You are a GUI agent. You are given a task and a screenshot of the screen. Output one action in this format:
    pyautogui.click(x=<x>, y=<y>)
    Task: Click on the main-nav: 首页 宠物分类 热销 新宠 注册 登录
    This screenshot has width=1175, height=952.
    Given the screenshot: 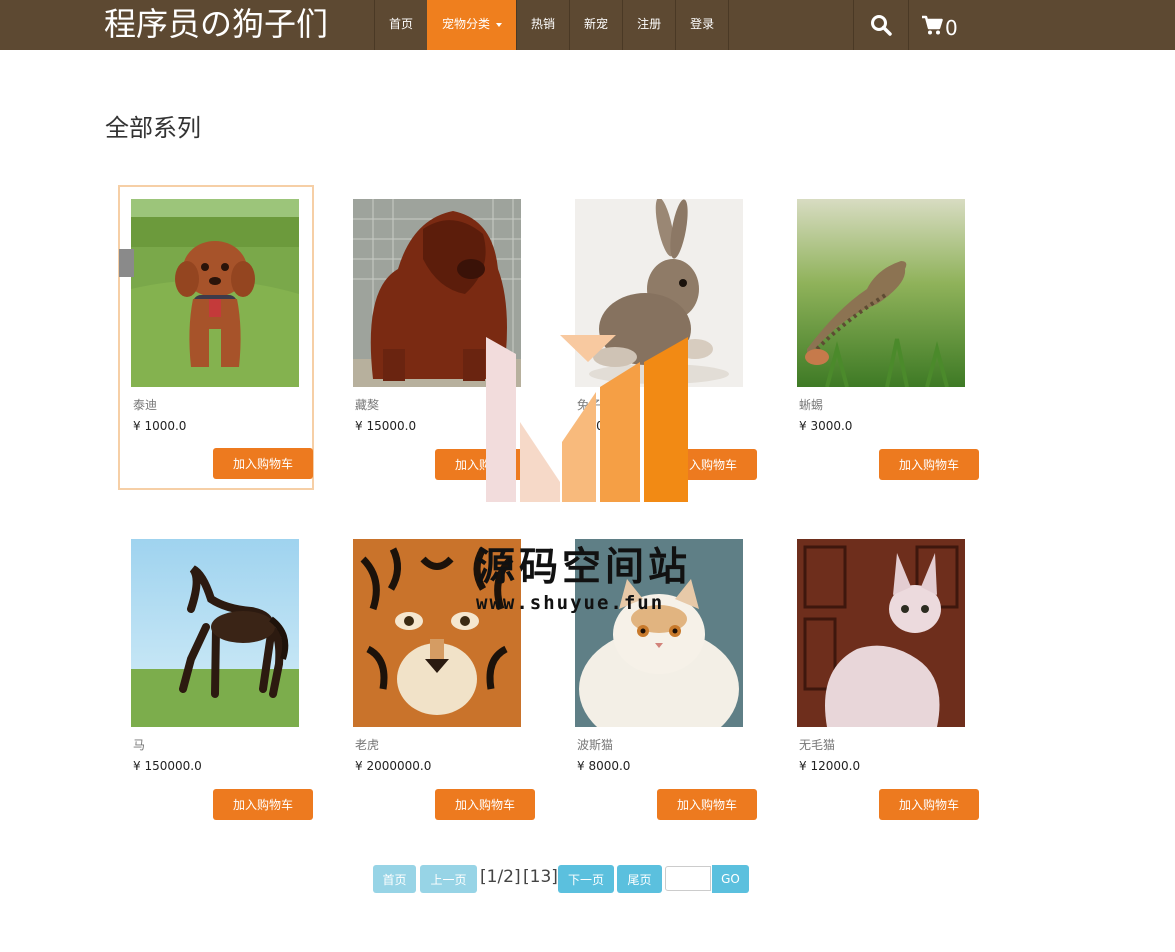 What is the action you would take?
    pyautogui.click(x=552, y=25)
    